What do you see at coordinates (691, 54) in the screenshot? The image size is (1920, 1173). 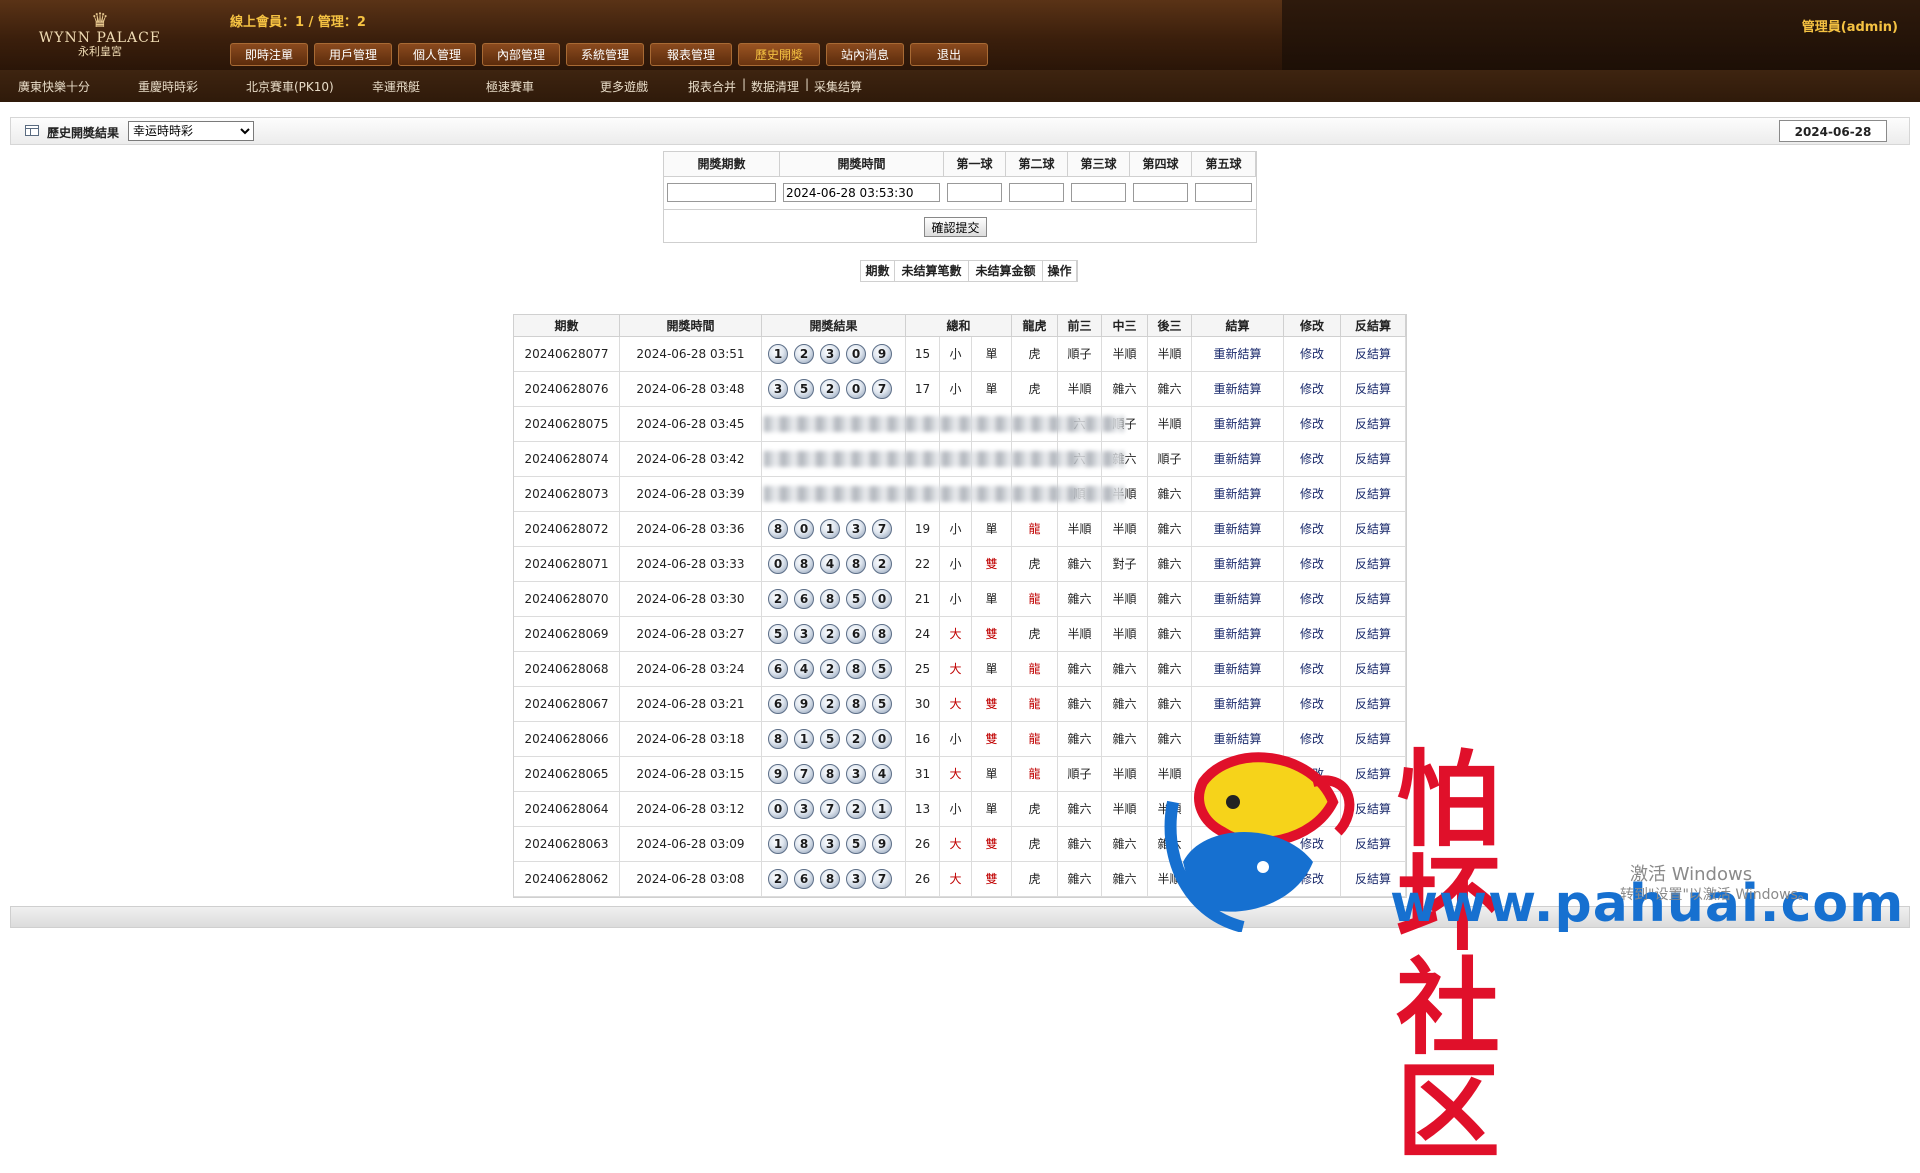 I see `nav-button-5: 報表管理` at bounding box center [691, 54].